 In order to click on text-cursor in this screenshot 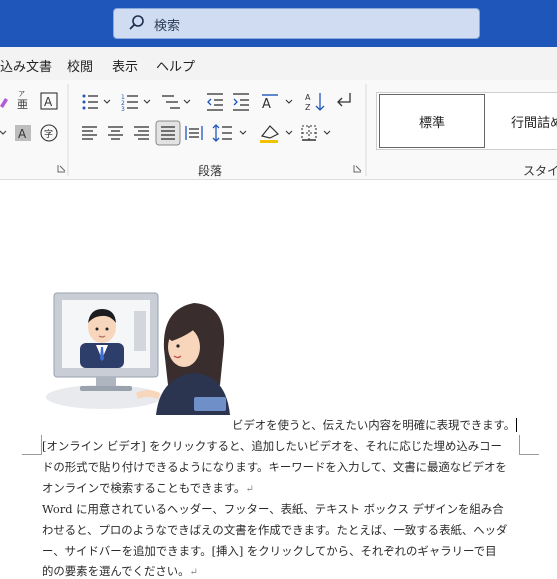, I will do `click(517, 425)`.